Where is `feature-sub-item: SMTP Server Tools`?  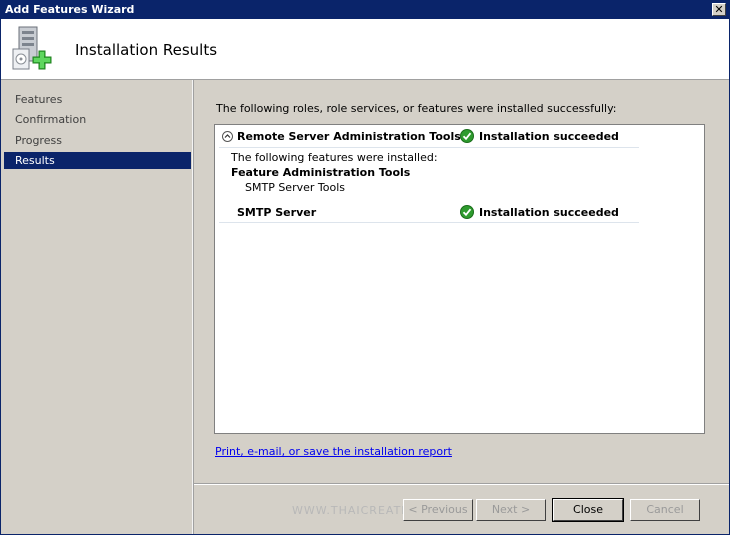 feature-sub-item: SMTP Server Tools is located at coordinates (295, 187).